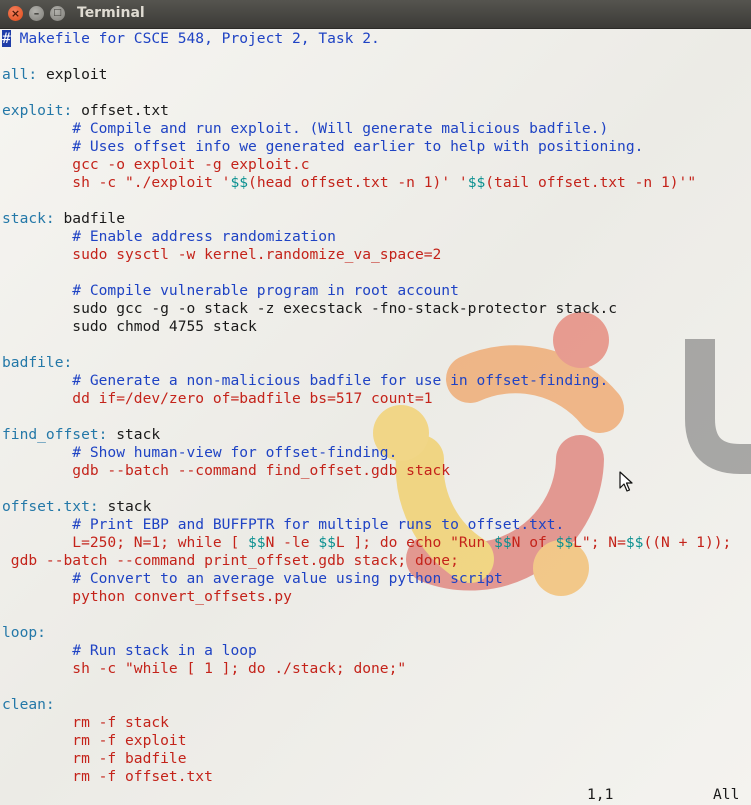  I want to click on code-token: N of, so click(533, 542).